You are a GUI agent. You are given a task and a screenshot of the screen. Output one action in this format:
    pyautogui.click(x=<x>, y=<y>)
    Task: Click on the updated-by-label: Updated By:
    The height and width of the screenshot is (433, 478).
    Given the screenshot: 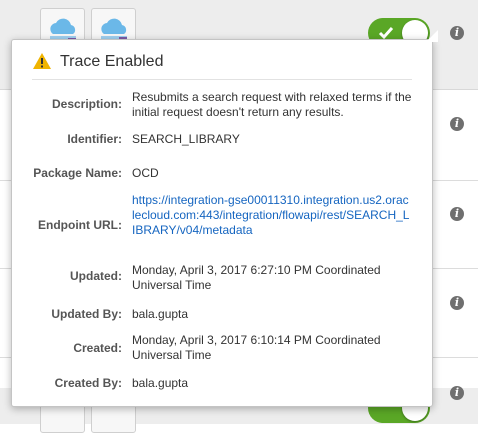 What is the action you would take?
    pyautogui.click(x=86, y=314)
    